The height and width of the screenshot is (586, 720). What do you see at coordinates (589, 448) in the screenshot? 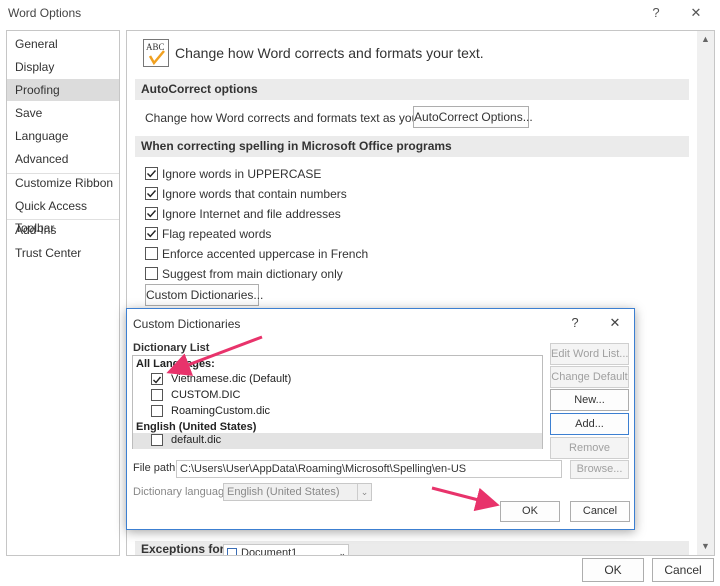
I see `remove-dictionary-button: Remove` at bounding box center [589, 448].